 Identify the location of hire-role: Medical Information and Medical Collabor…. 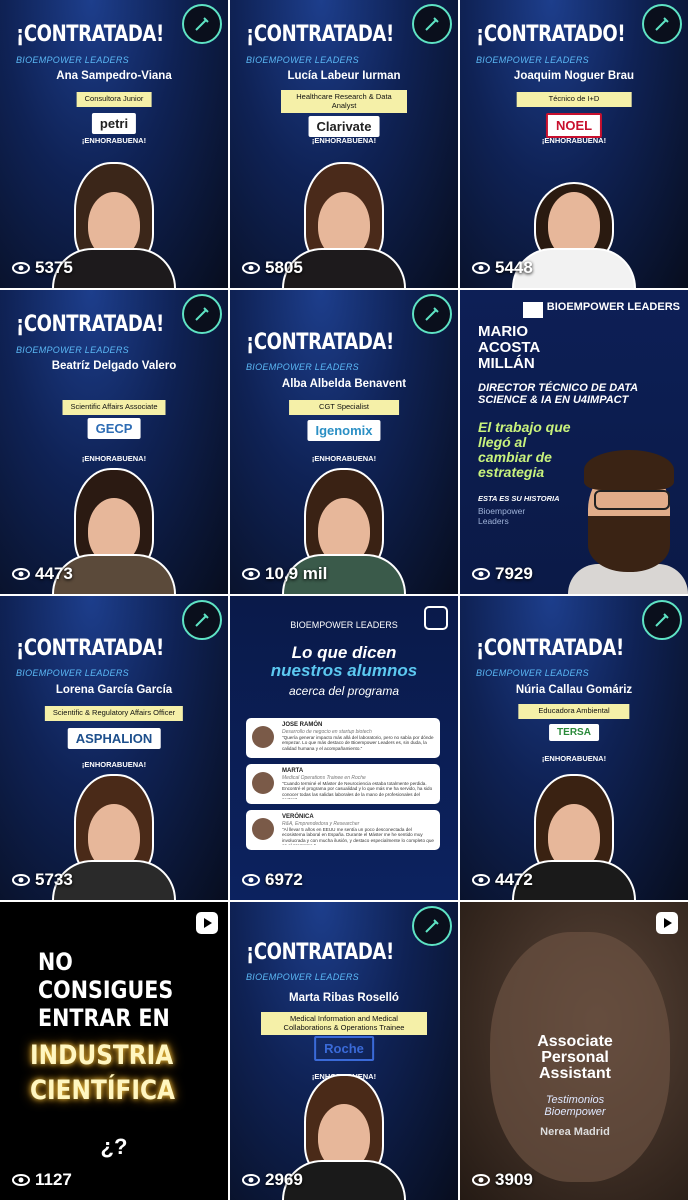
(344, 1024).